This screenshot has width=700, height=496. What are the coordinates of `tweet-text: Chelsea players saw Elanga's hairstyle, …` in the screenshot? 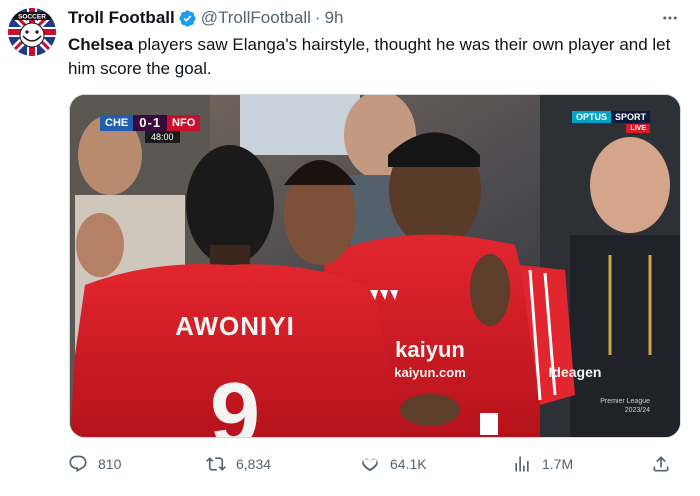 It's located at (373, 57).